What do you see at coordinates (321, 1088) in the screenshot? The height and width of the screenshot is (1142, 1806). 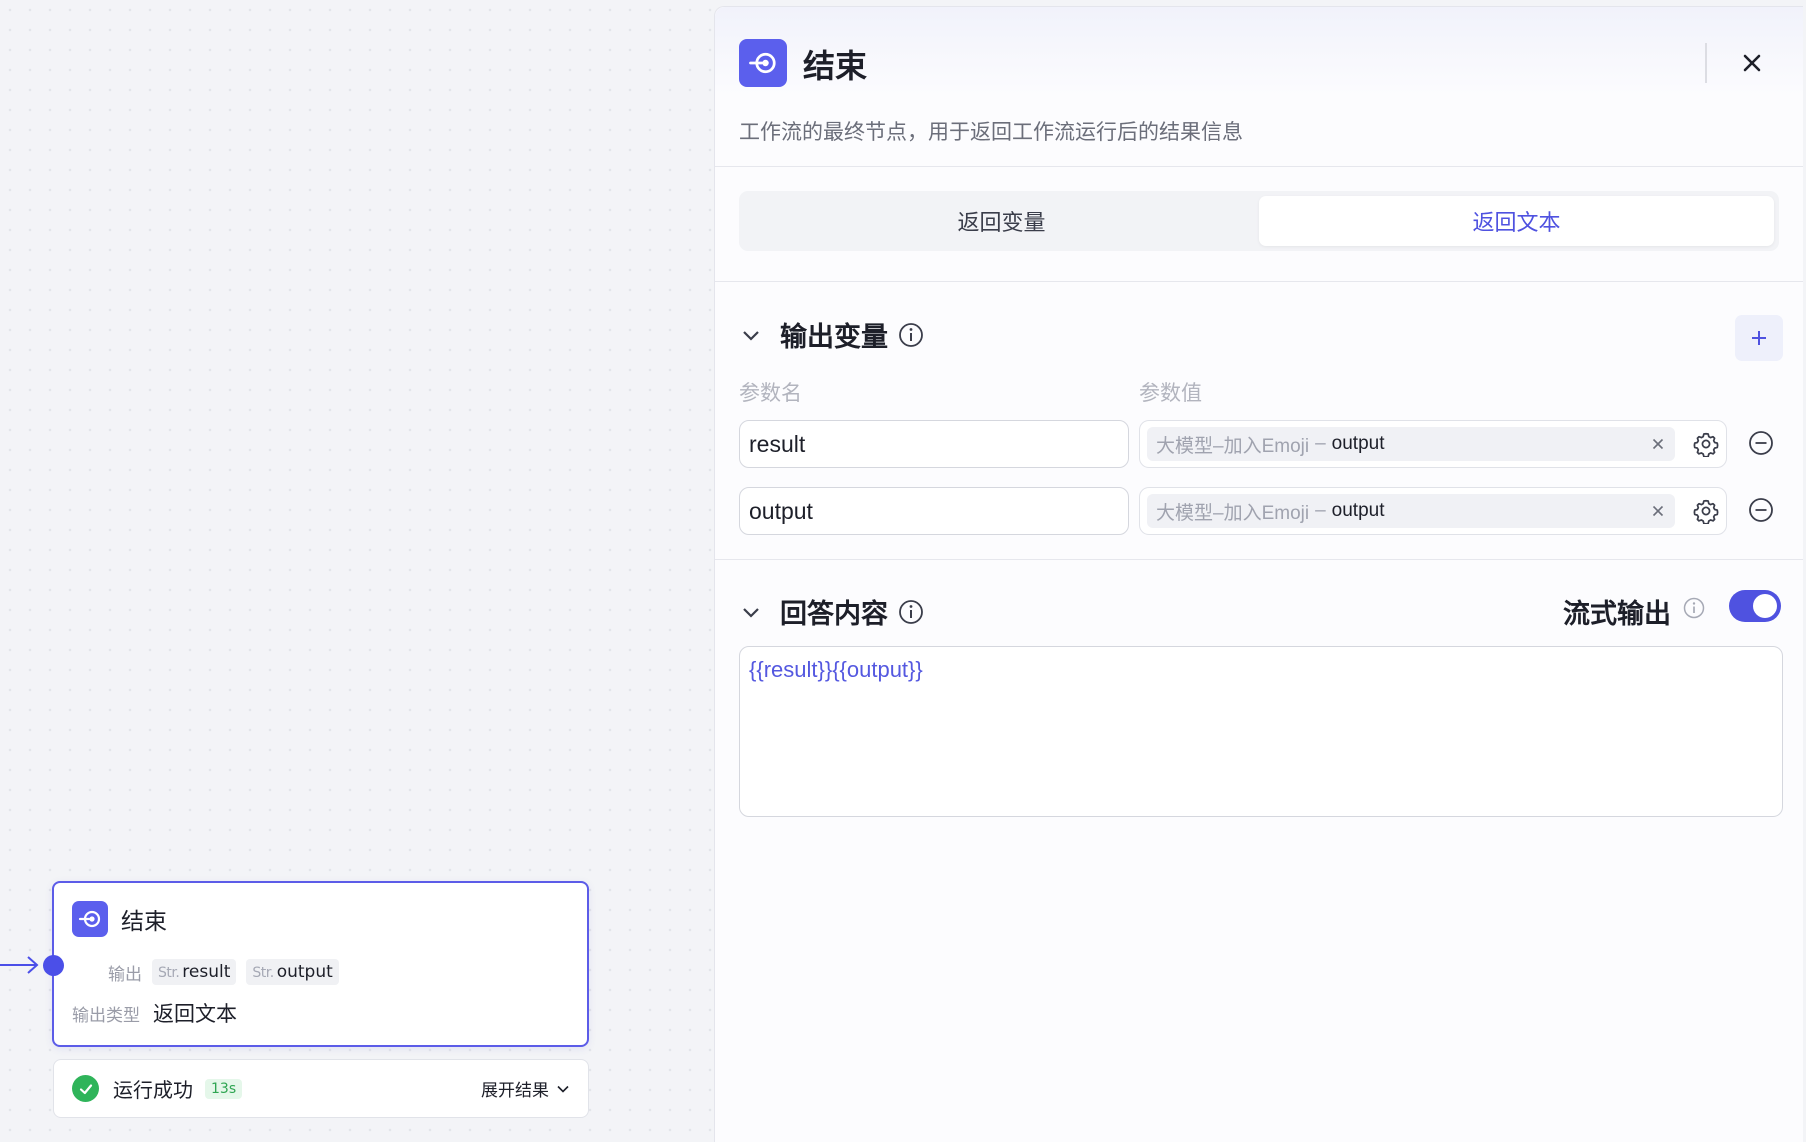 I see `run-status-bar: 运行成功 13s 展开结果` at bounding box center [321, 1088].